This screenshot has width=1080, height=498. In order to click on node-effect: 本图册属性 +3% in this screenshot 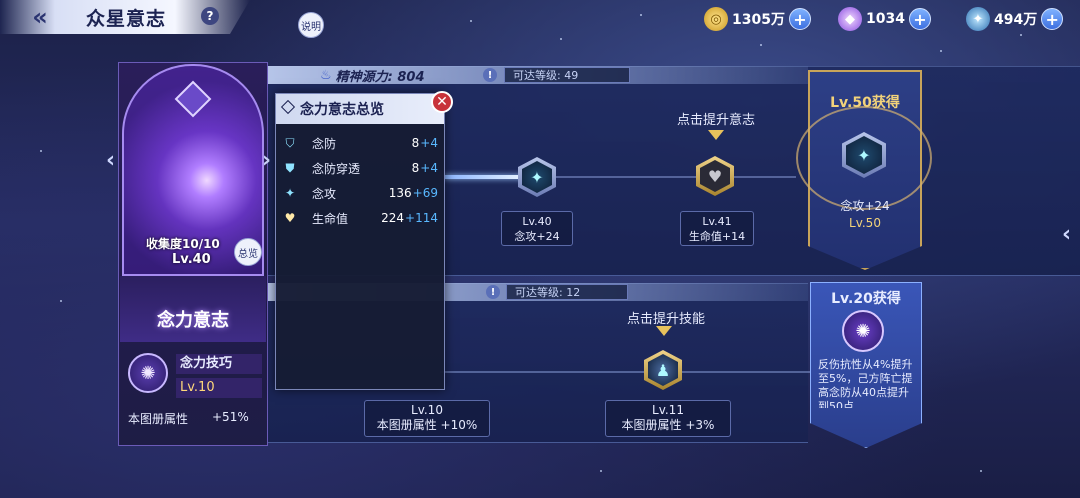, I will do `click(668, 425)`.